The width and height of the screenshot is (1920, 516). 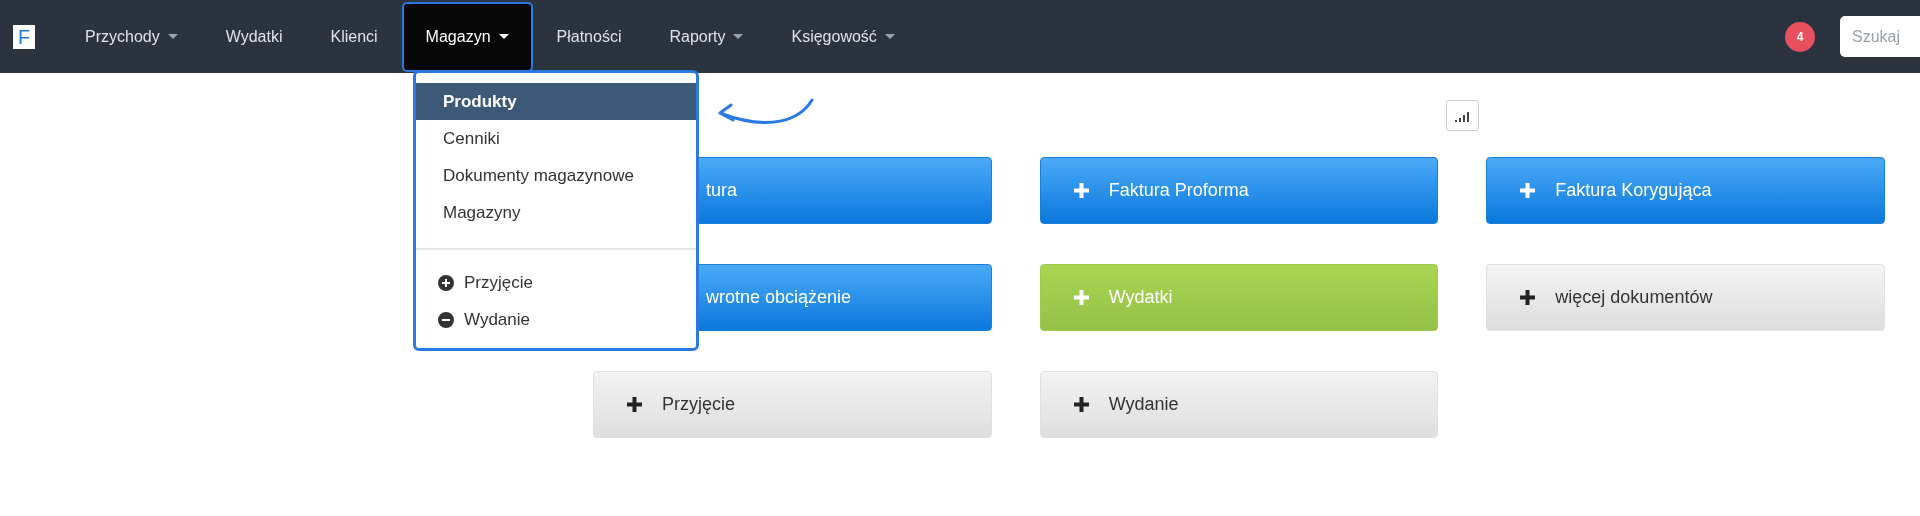 I want to click on search-field: Szukaj, so click(x=1880, y=36).